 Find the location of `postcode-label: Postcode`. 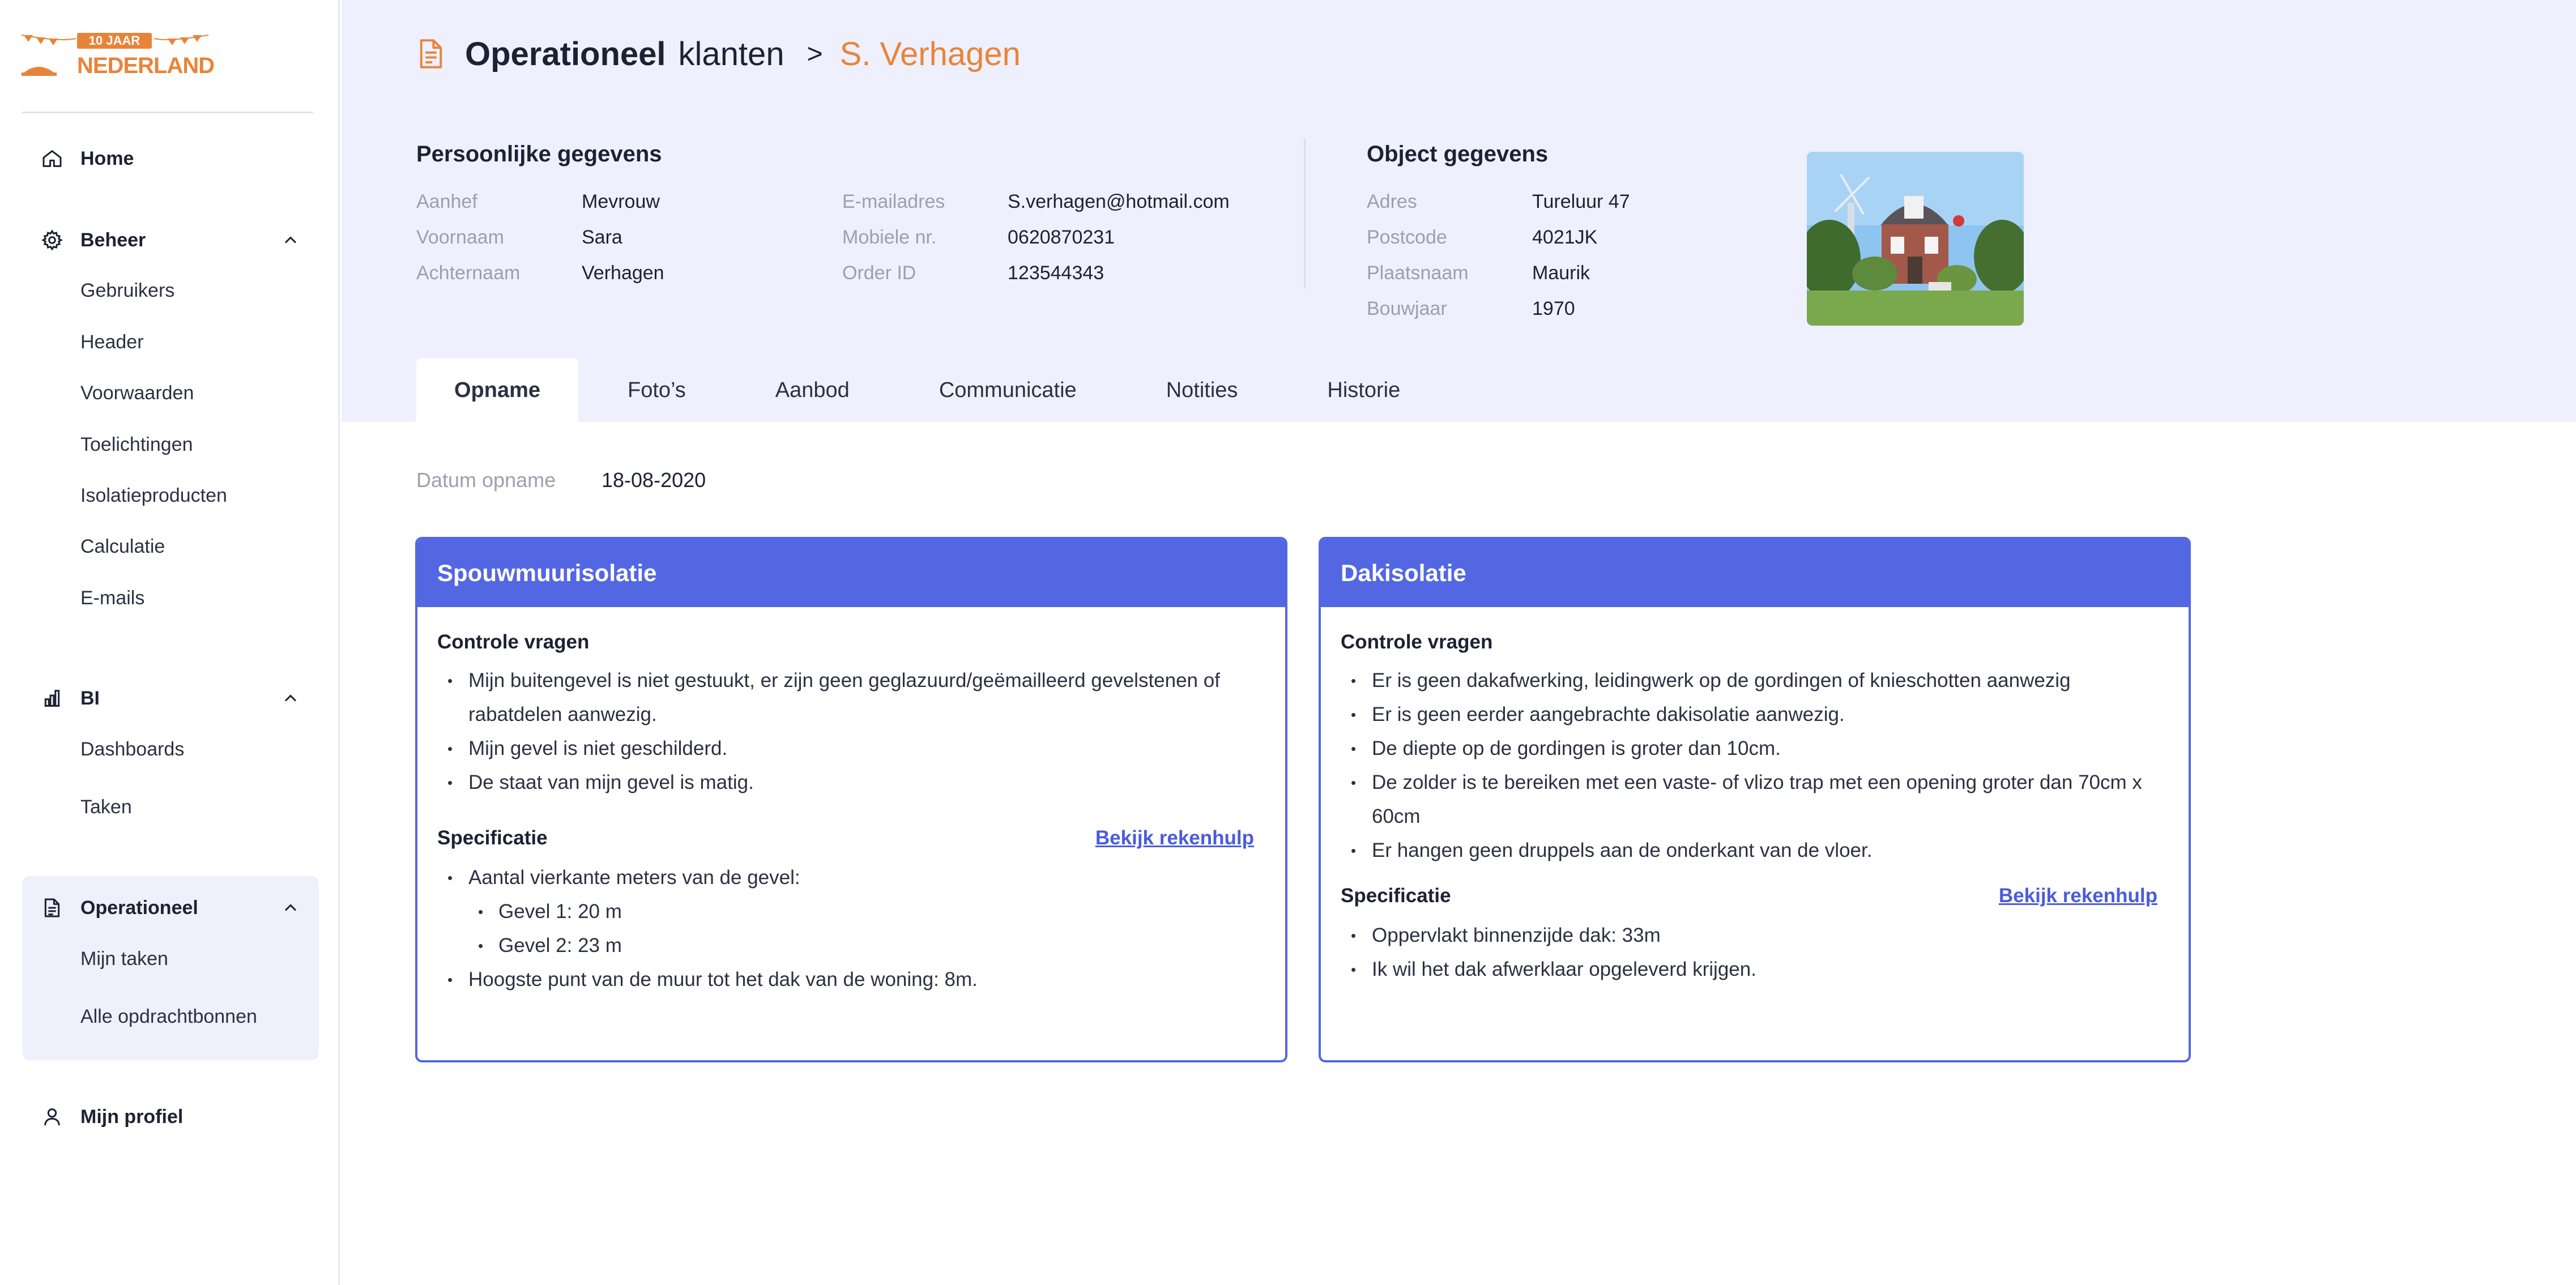

postcode-label: Postcode is located at coordinates (1407, 237).